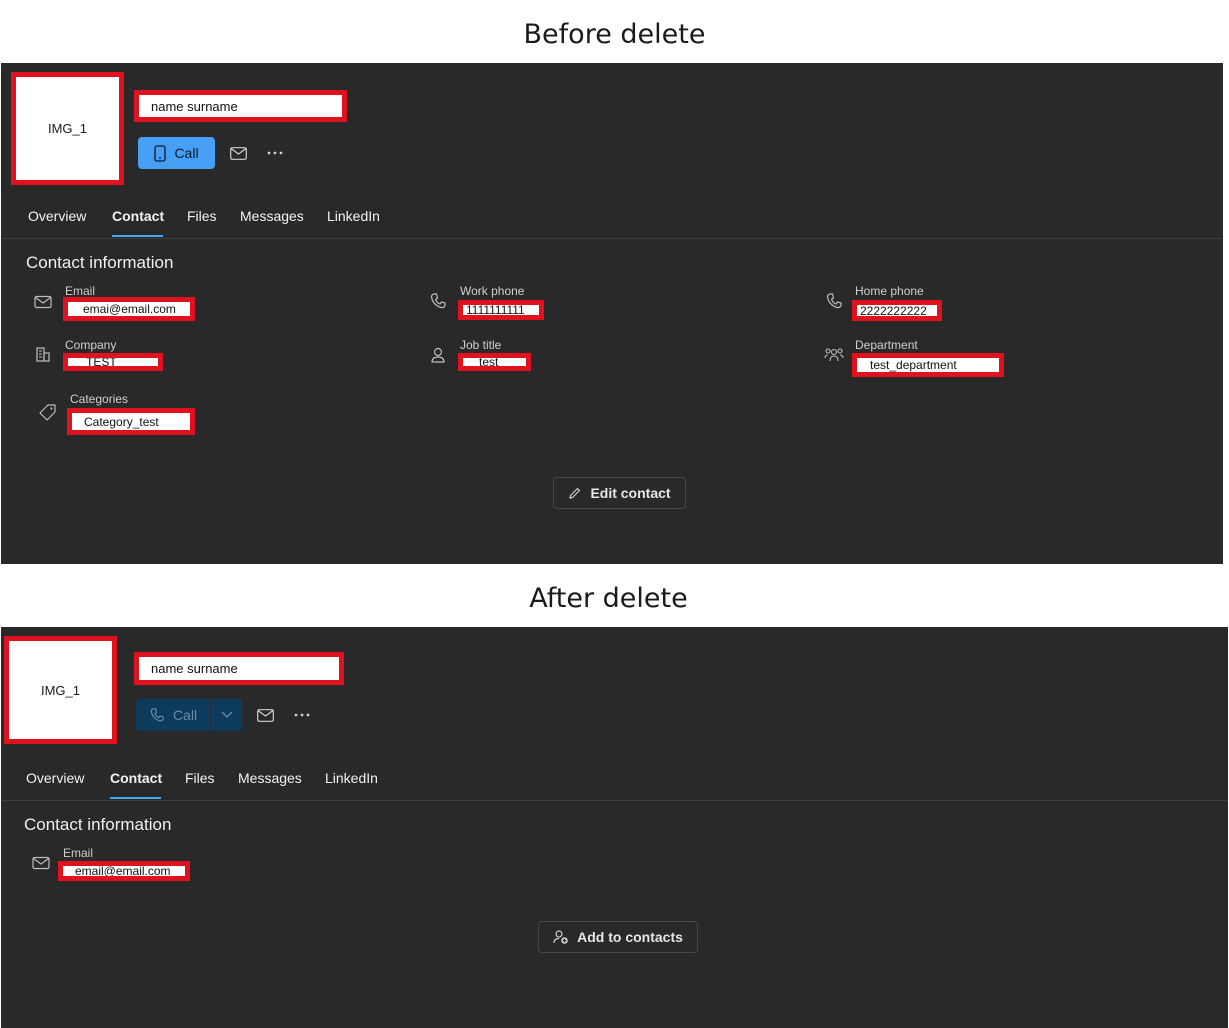 The image size is (1229, 1028). Describe the element at coordinates (101, 362) in the screenshot. I see `company-value-text: TEST` at that location.